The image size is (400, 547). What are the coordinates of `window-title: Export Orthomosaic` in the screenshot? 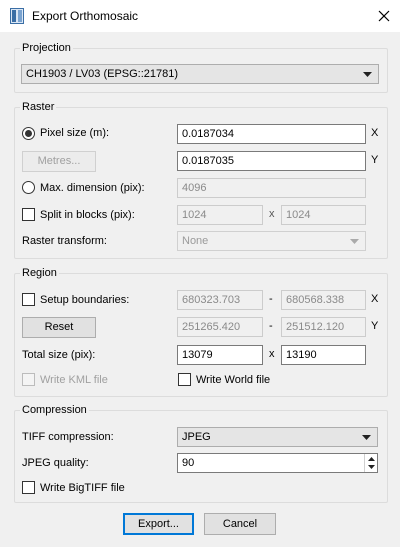 It's located at (85, 16).